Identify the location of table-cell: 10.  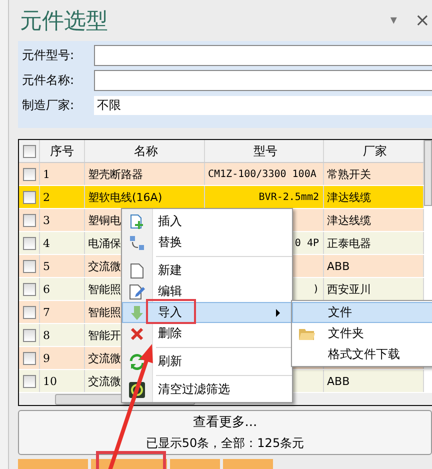
(50, 381).